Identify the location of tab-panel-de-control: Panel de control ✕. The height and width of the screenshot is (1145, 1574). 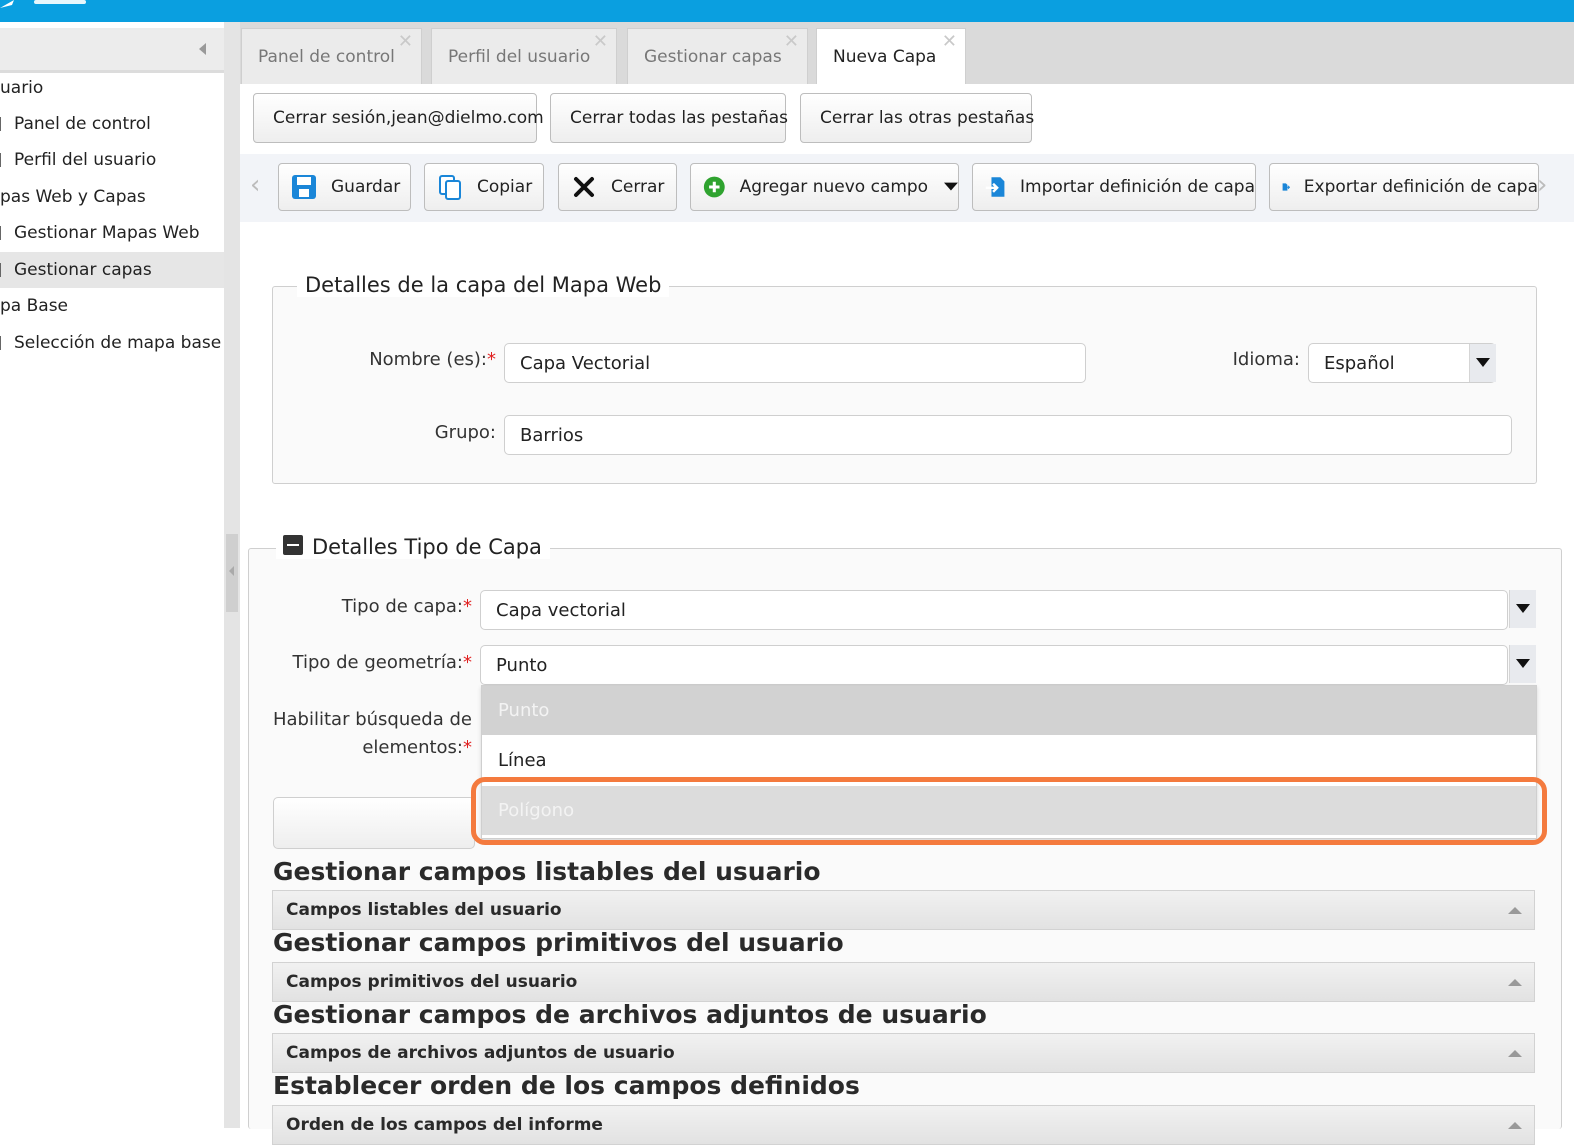
(331, 56).